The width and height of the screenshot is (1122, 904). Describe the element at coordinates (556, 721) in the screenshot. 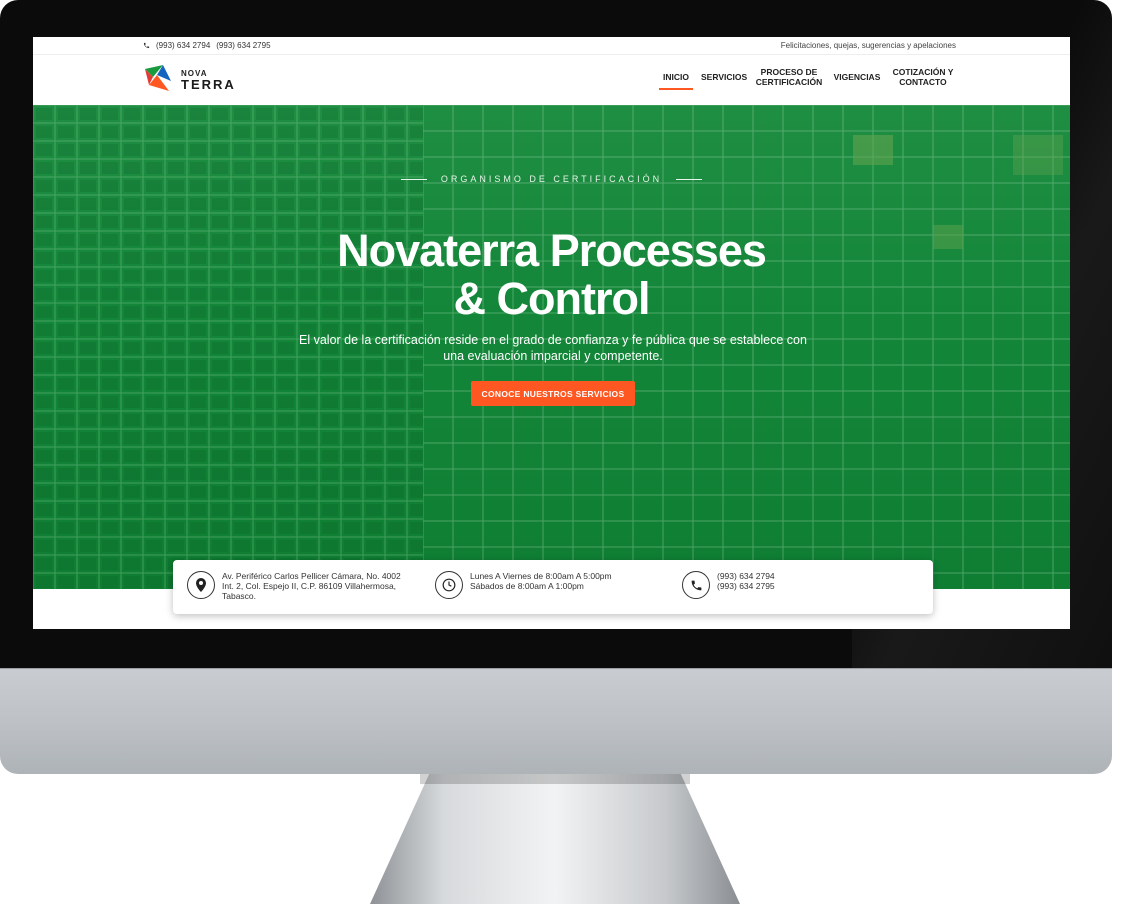

I see `monitor-chin` at that location.